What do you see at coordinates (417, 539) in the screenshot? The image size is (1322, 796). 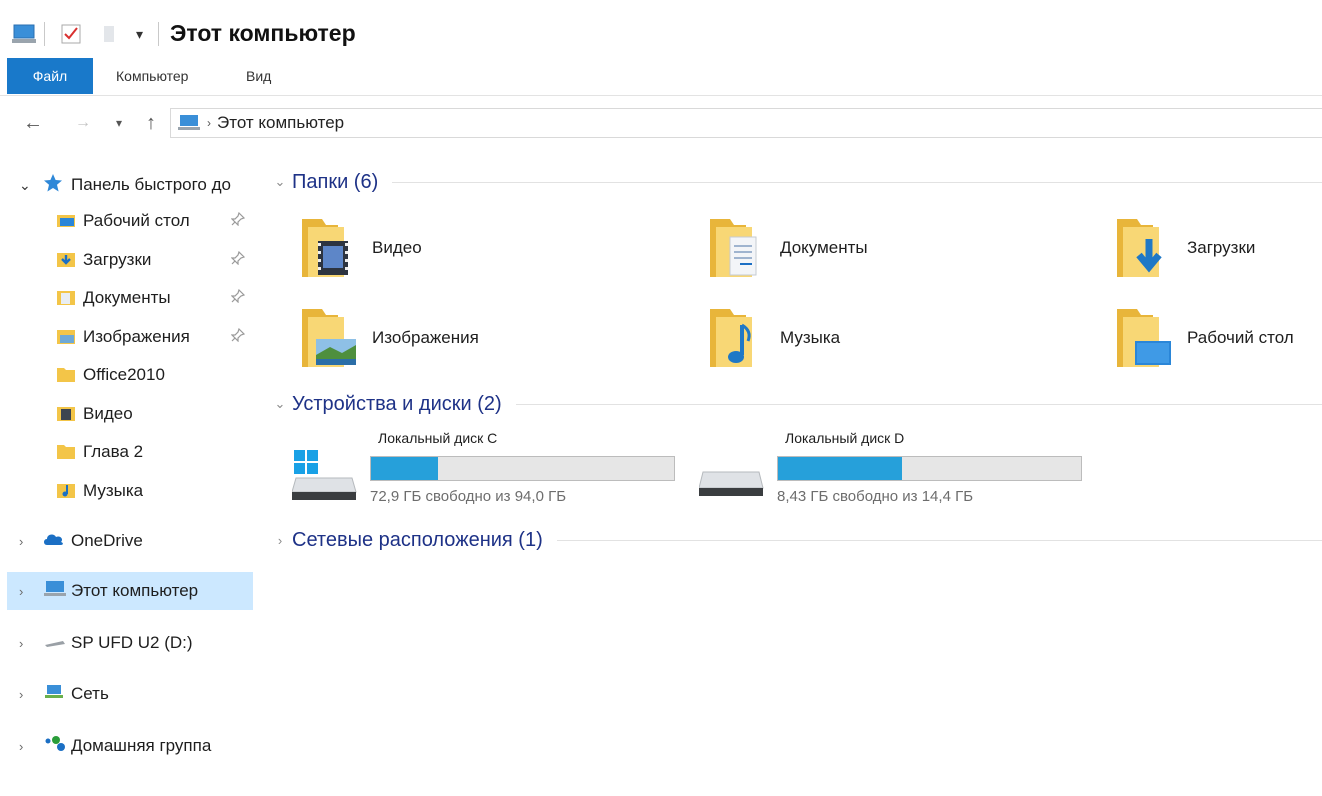 I see `group-title: Сетевые расположения (1)` at bounding box center [417, 539].